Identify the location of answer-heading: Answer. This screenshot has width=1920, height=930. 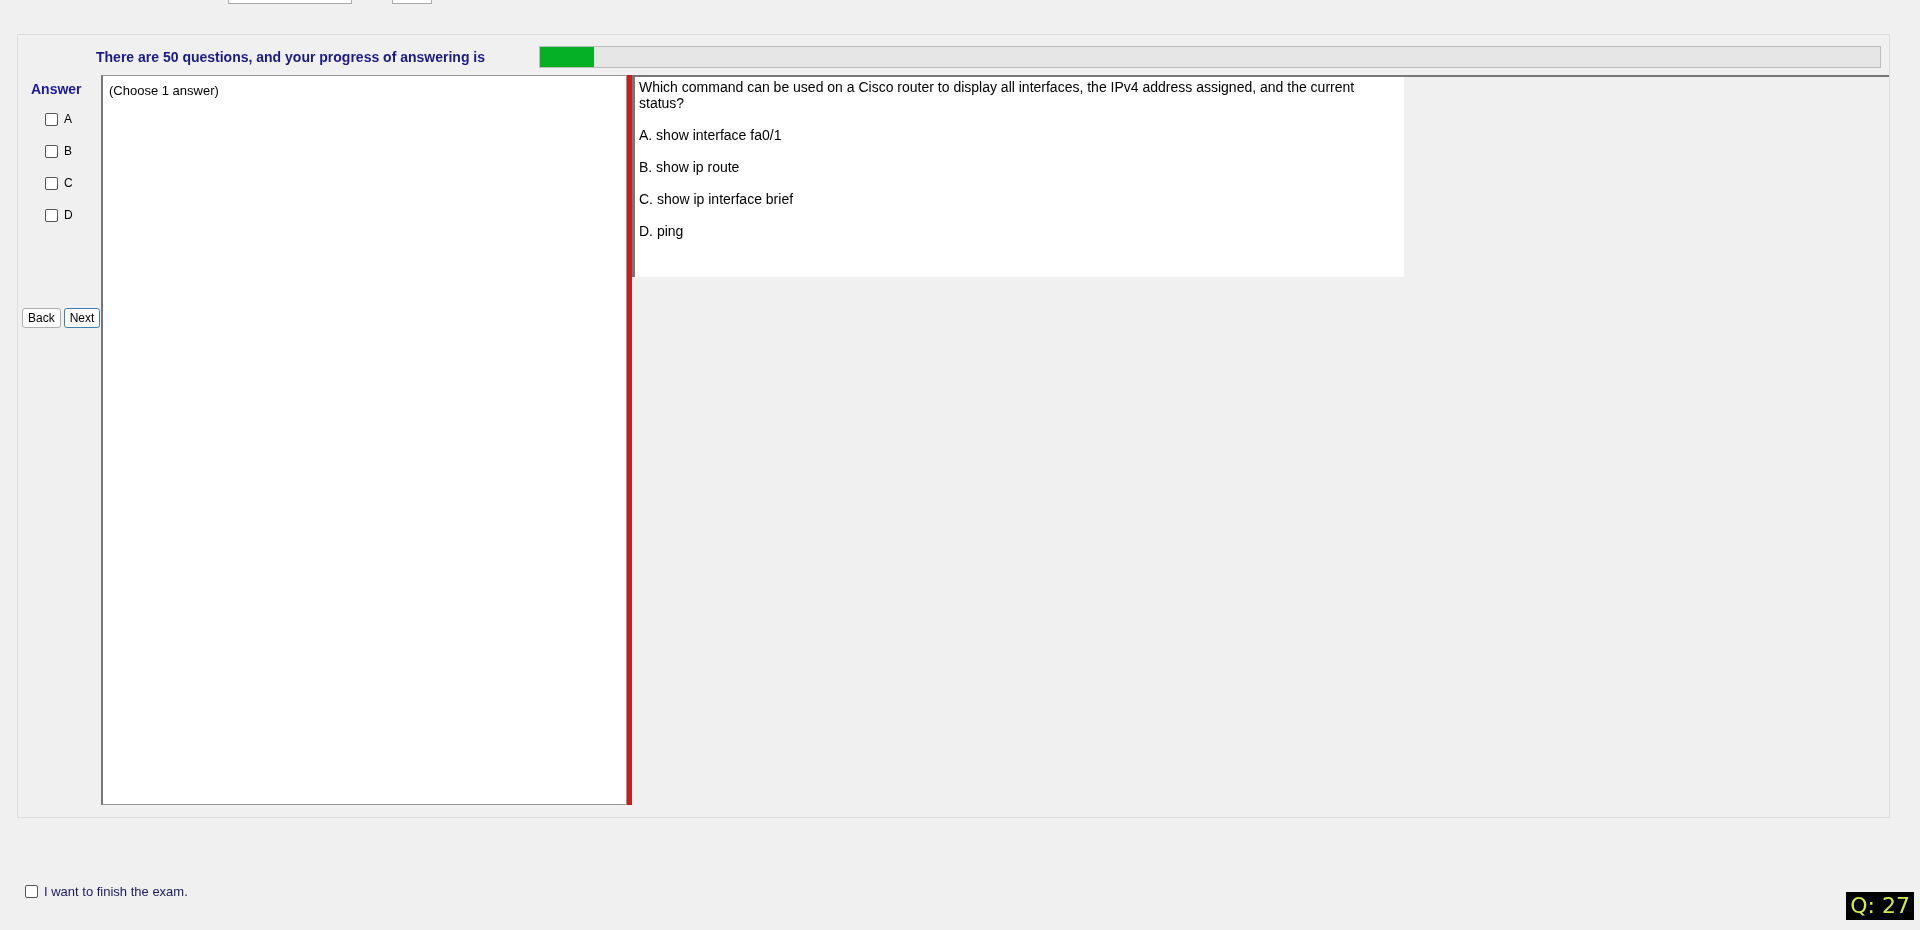
(56, 89).